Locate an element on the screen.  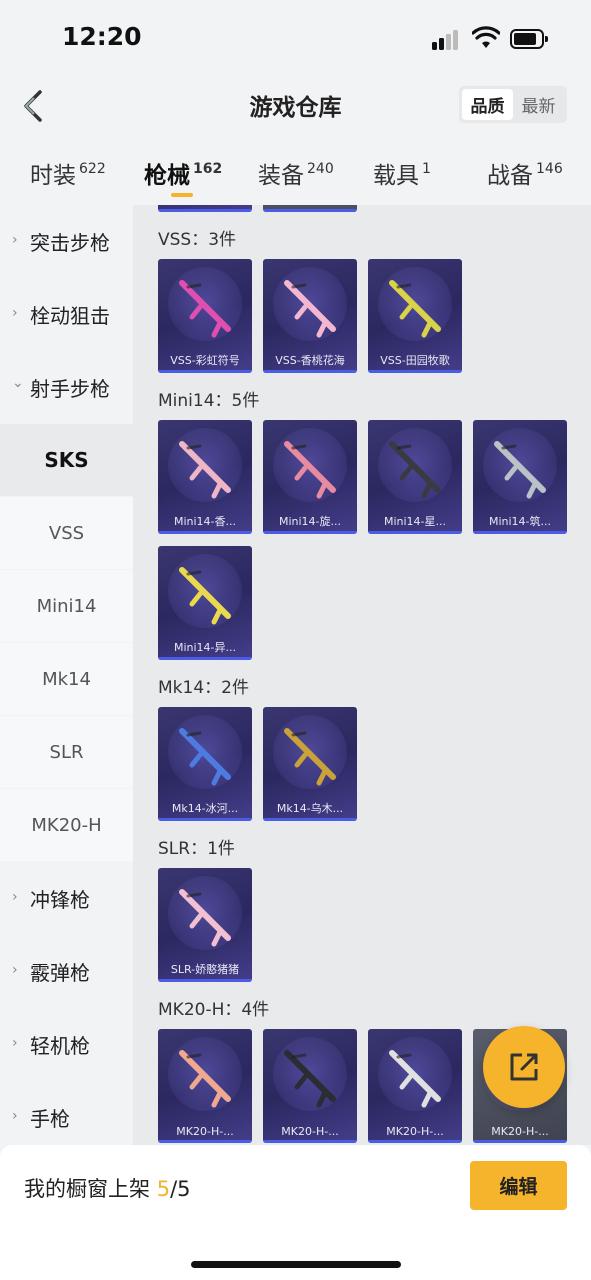
tab-guns: 枪械 162 is located at coordinates (183, 173).